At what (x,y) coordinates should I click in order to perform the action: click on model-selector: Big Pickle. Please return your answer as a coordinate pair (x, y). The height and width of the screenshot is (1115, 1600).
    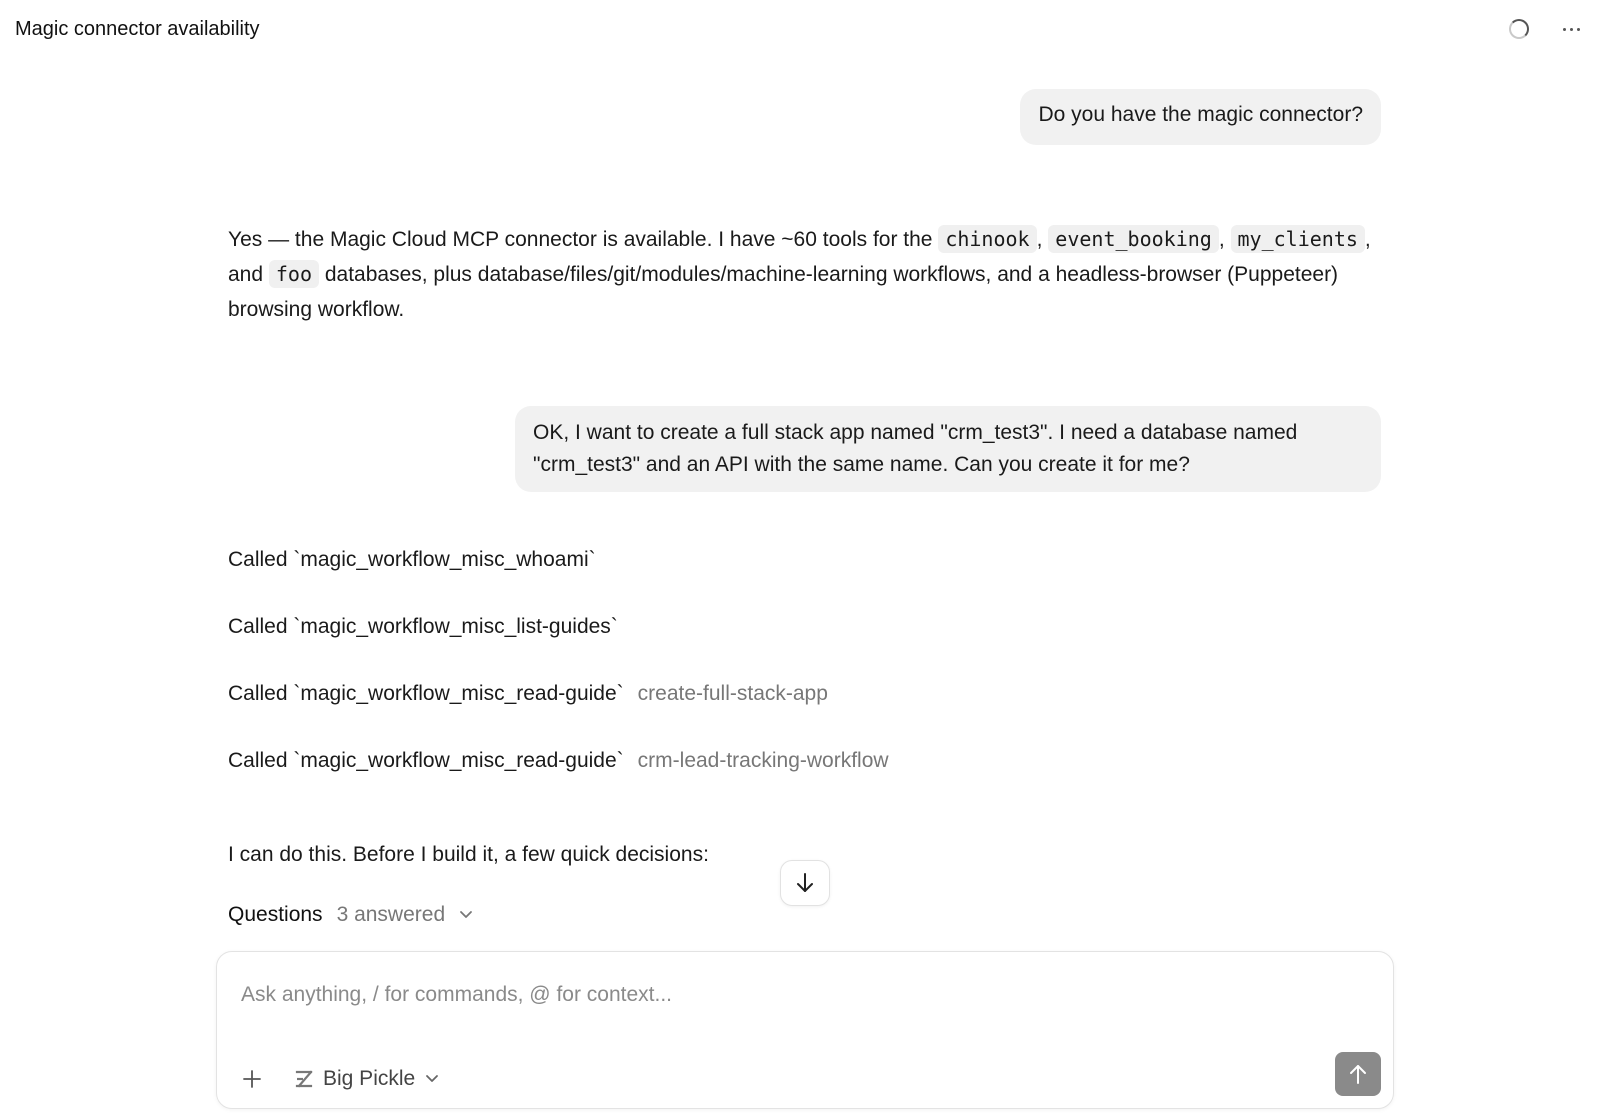
    Looking at the image, I should click on (367, 1079).